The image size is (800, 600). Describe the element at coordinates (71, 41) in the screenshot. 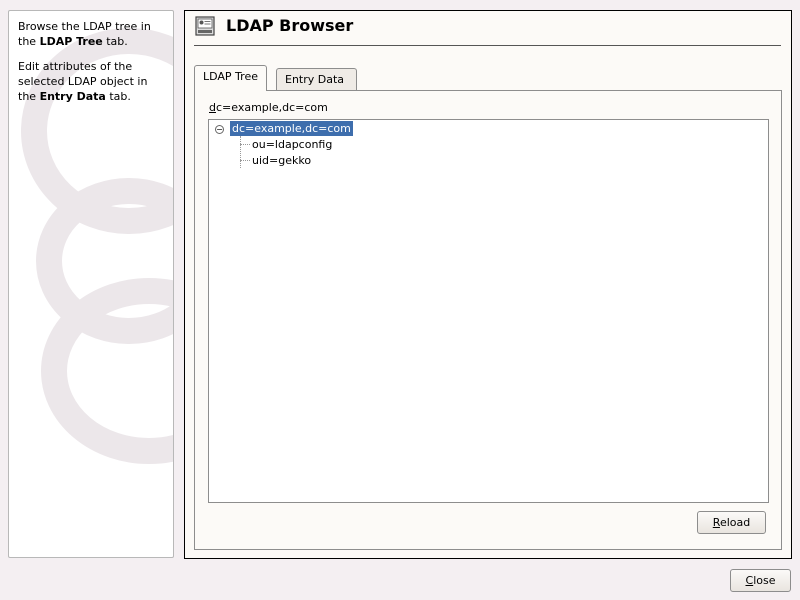

I see `help-bold-ldap-tree: LDAP Tree` at that location.